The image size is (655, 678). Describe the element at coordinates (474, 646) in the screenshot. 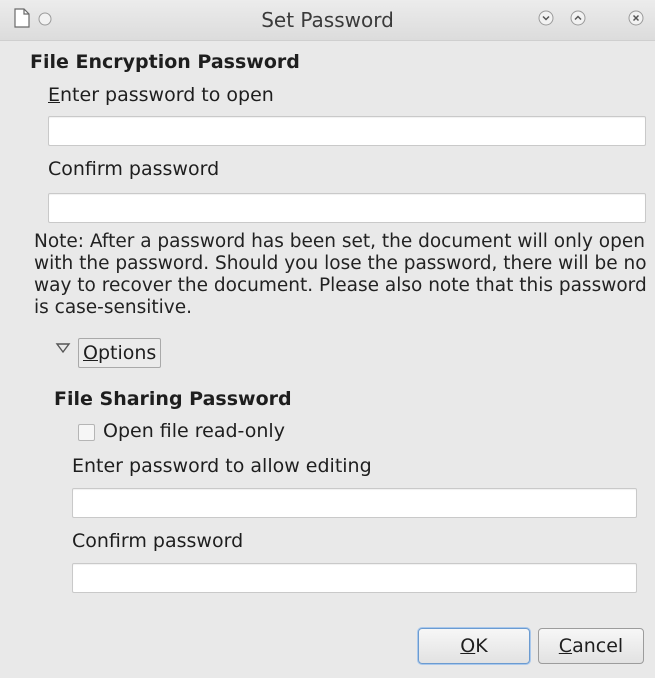

I see `ok-button: OK` at that location.